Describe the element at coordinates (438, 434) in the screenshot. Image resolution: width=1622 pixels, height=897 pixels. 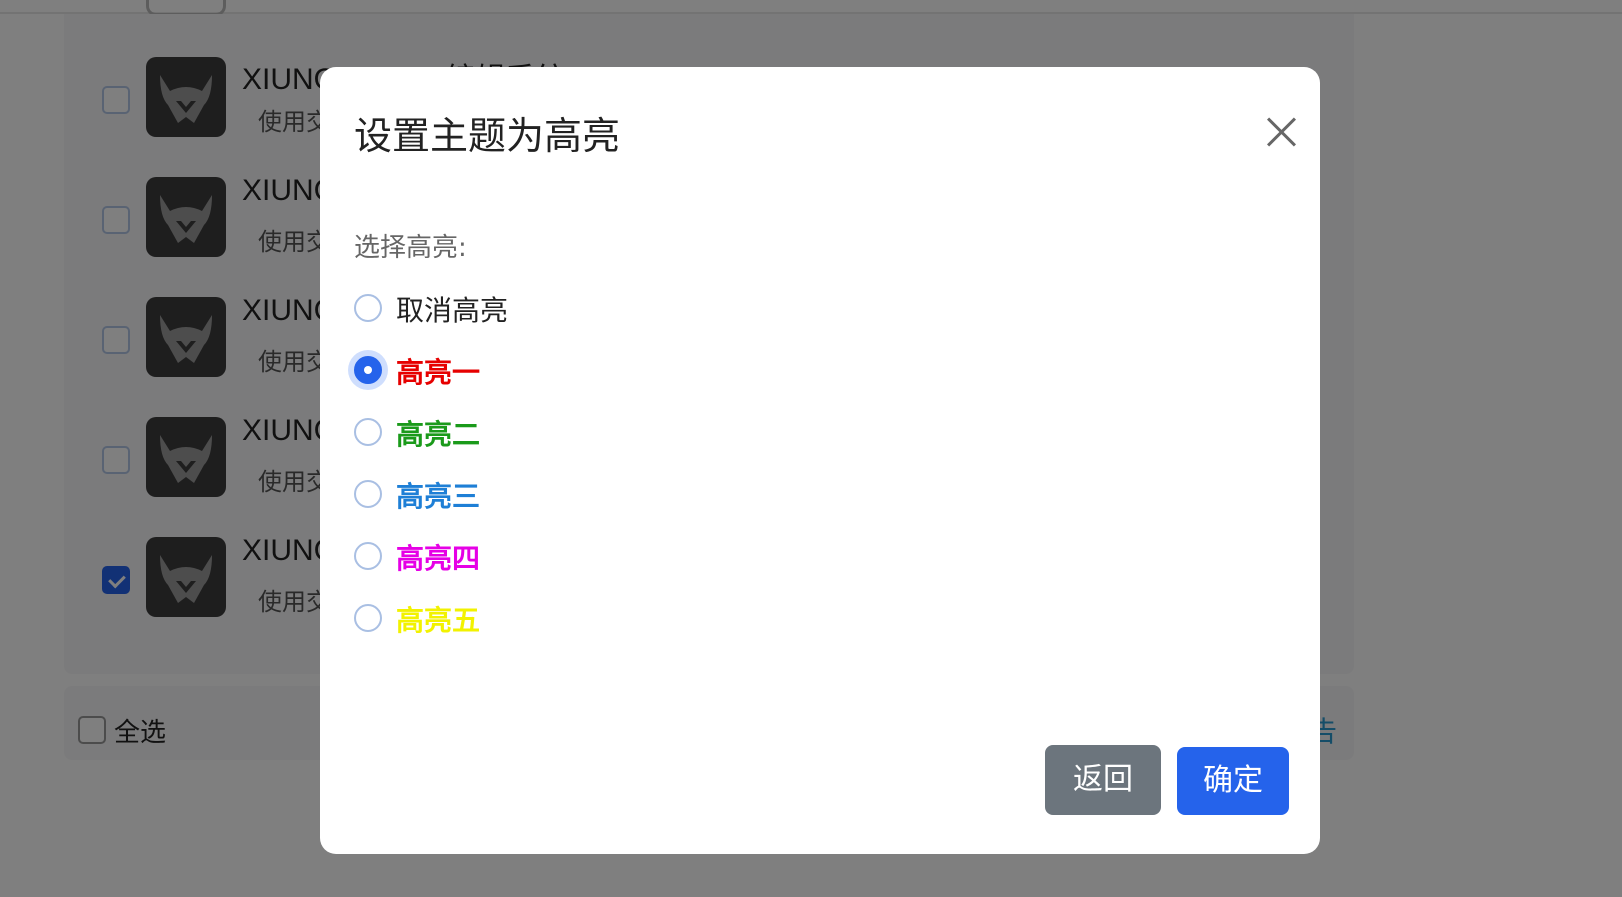
I see `highlight-option-label: 高亮二` at that location.